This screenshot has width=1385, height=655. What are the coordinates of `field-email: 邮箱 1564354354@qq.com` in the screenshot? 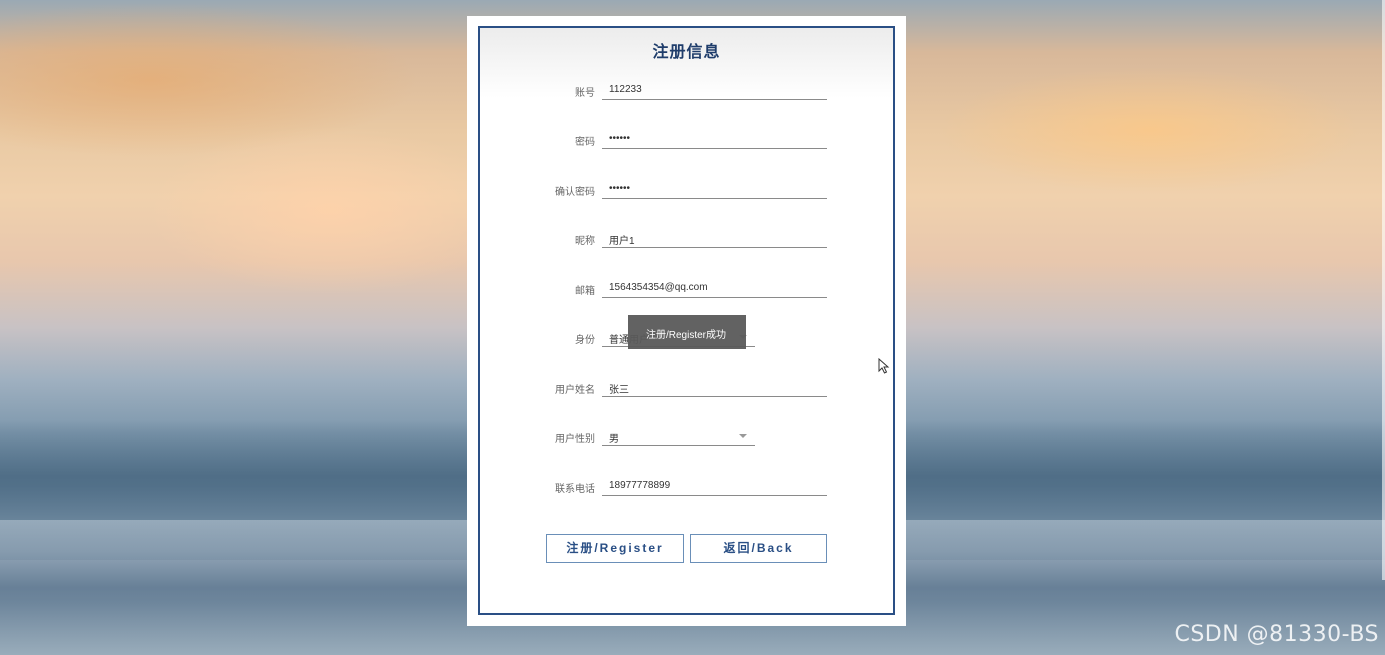 It's located at (686, 288).